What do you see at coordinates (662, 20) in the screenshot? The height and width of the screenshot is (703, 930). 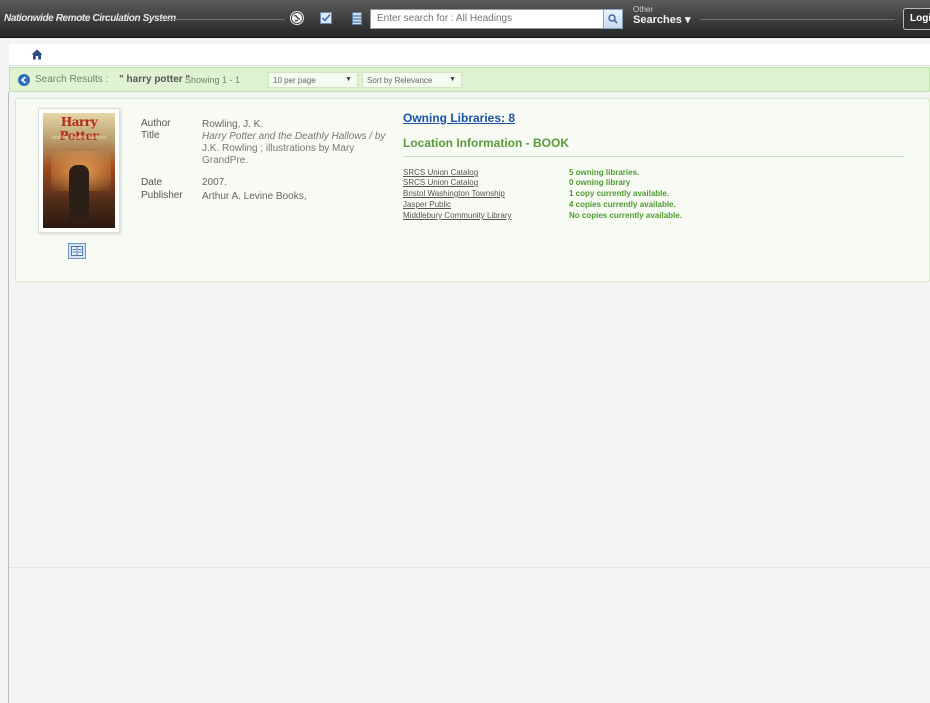 I see `other-searches-label: Searches ▾` at bounding box center [662, 20].